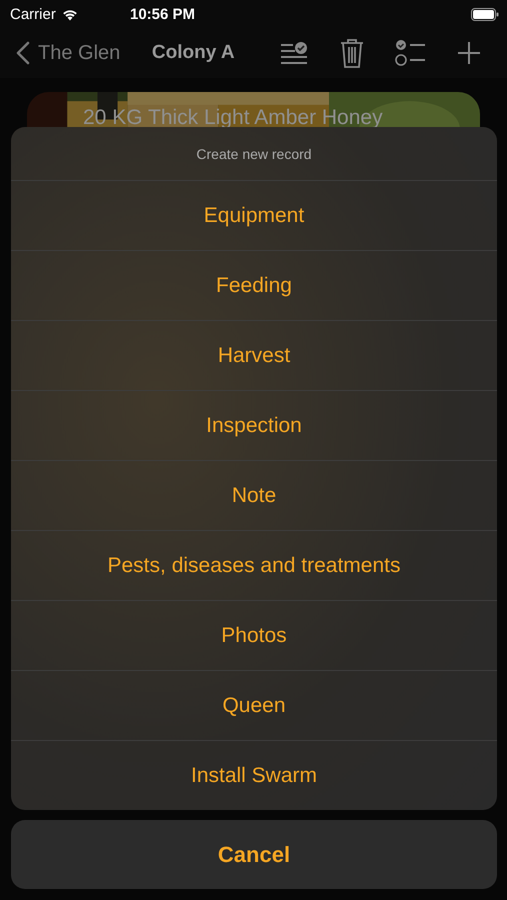  I want to click on chevron-left-icon, so click(23, 53).